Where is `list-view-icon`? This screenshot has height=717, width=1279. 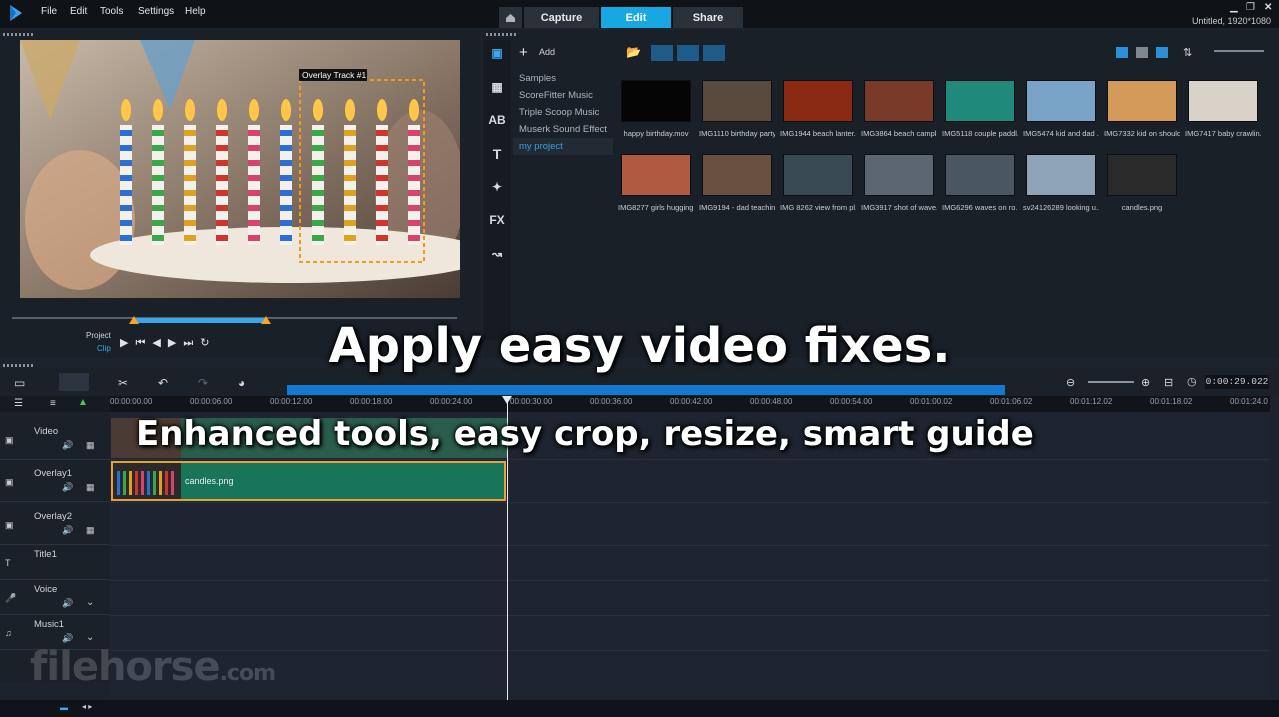 list-view-icon is located at coordinates (1122, 52).